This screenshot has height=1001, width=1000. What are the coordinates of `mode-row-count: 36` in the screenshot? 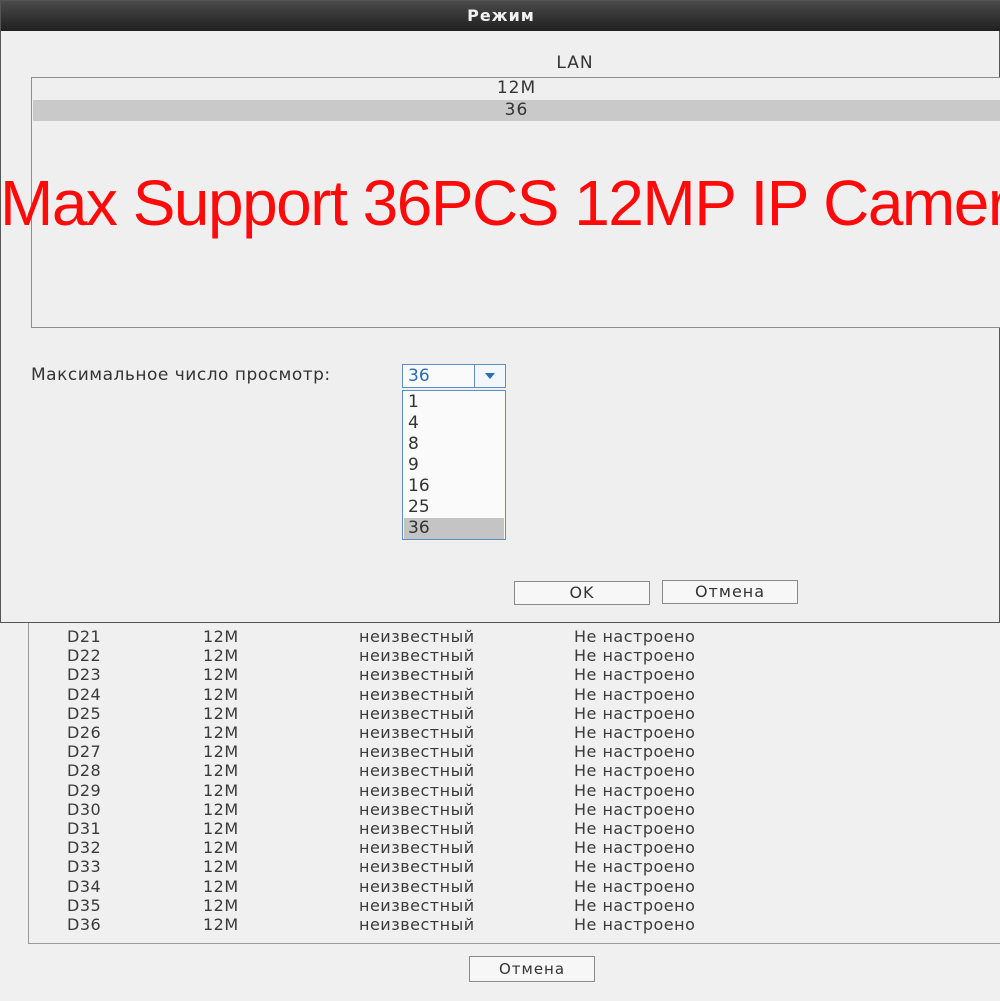 It's located at (516, 110).